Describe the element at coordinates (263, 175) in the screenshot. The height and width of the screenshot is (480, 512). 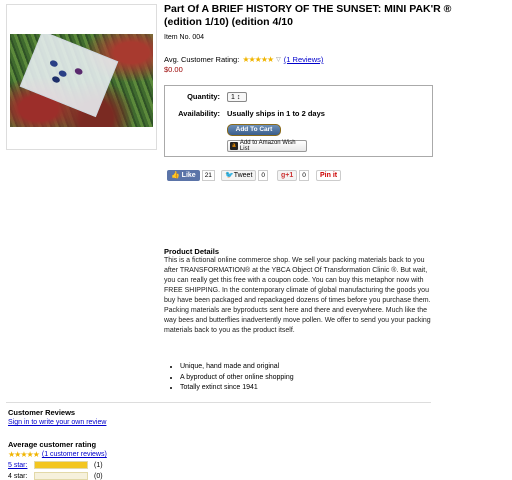
I see `tweet-count: 0` at that location.